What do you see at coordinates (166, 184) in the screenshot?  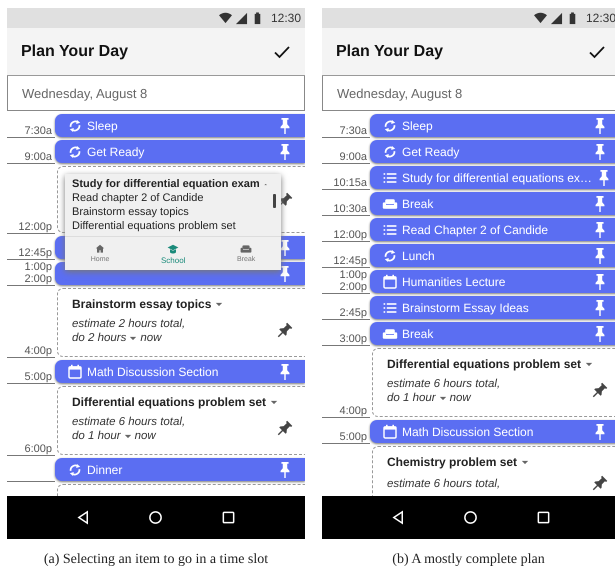 I see `list-item: Study for differential equation exam` at bounding box center [166, 184].